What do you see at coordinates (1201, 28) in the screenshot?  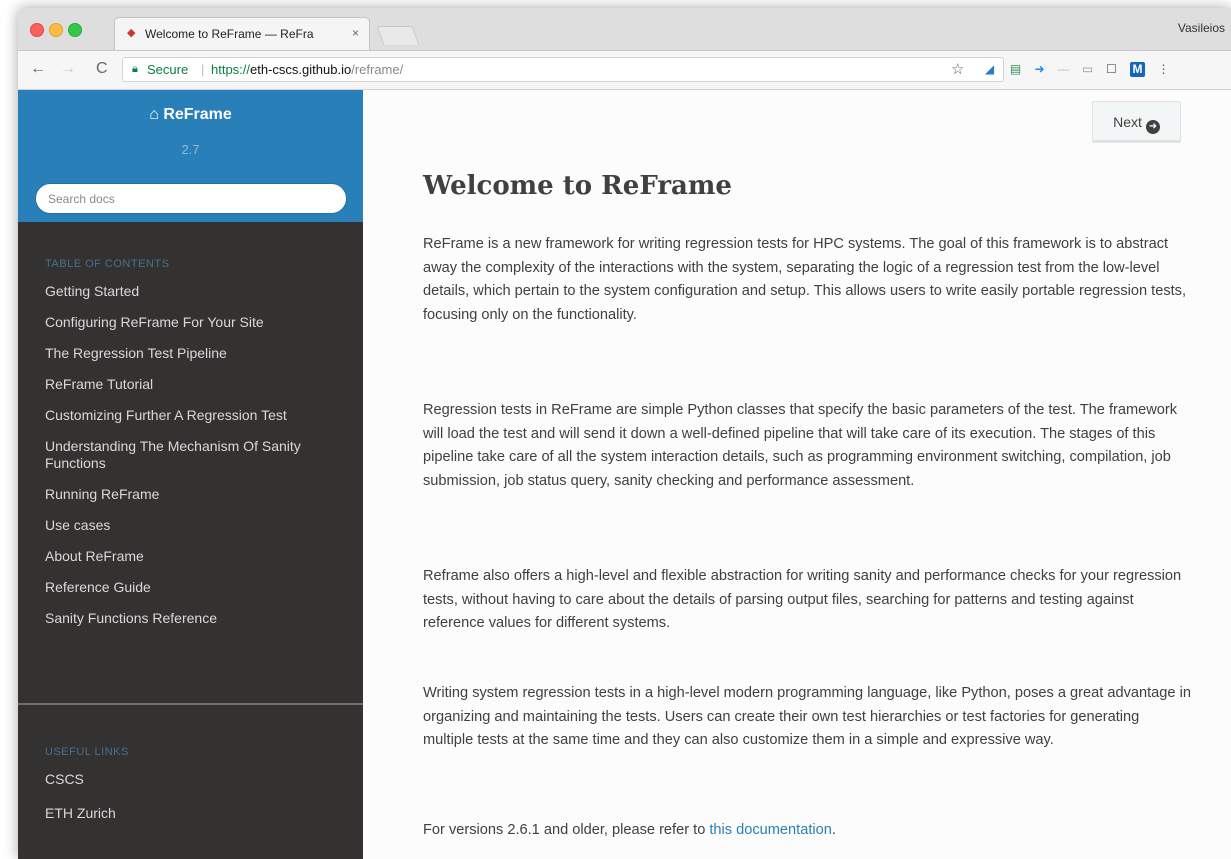 I see `profile-name: Vasileios` at bounding box center [1201, 28].